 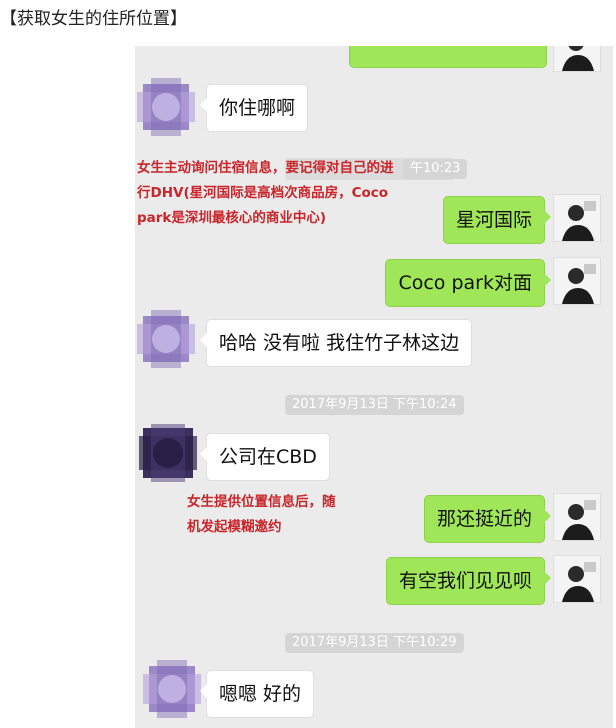 I want to click on message-bubble-received: 哈哈 没有啦 我住竹子林这边, so click(x=336, y=343).